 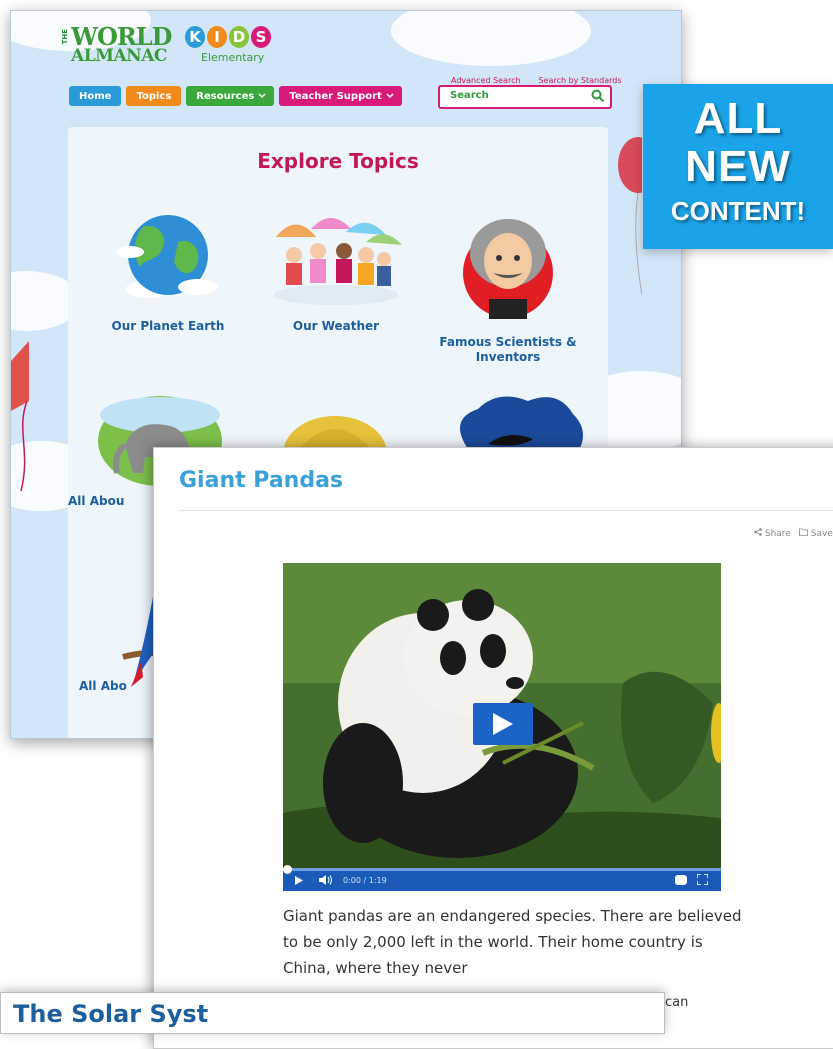 I want to click on topic-label-line: Famous Scientists &, so click(x=508, y=342).